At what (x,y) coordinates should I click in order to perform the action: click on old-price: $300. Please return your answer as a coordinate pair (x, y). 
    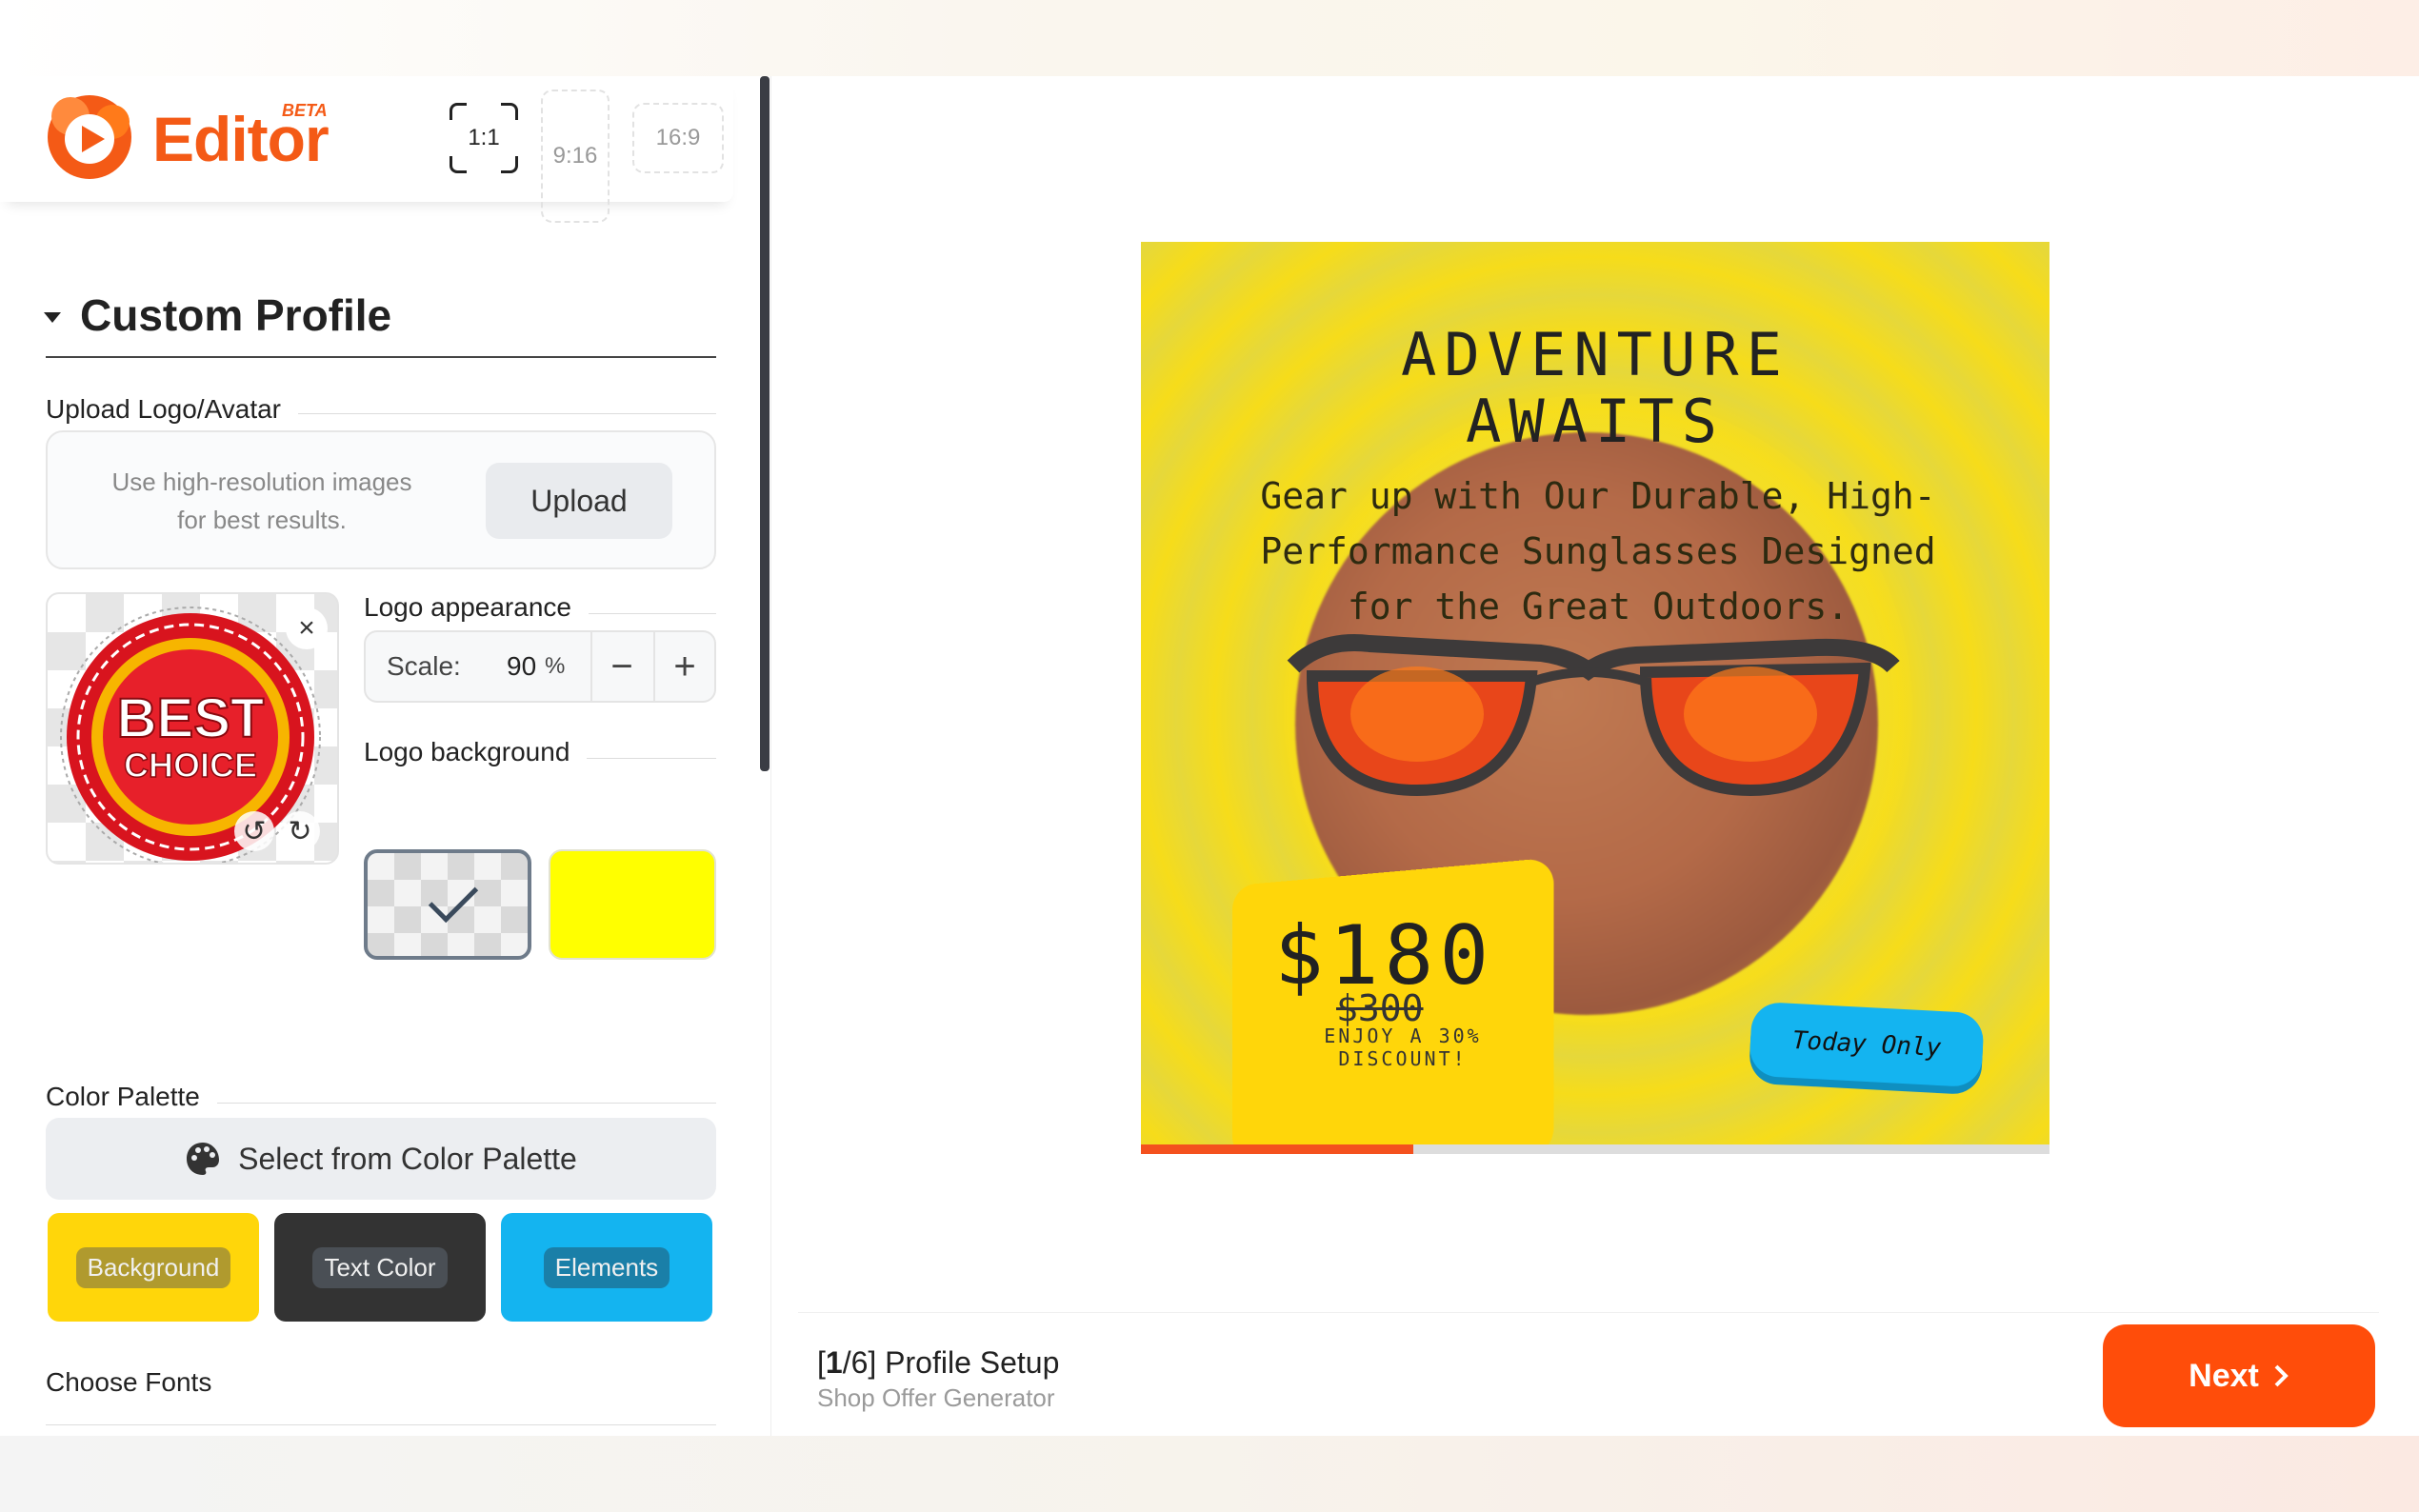
    Looking at the image, I should click on (1380, 1008).